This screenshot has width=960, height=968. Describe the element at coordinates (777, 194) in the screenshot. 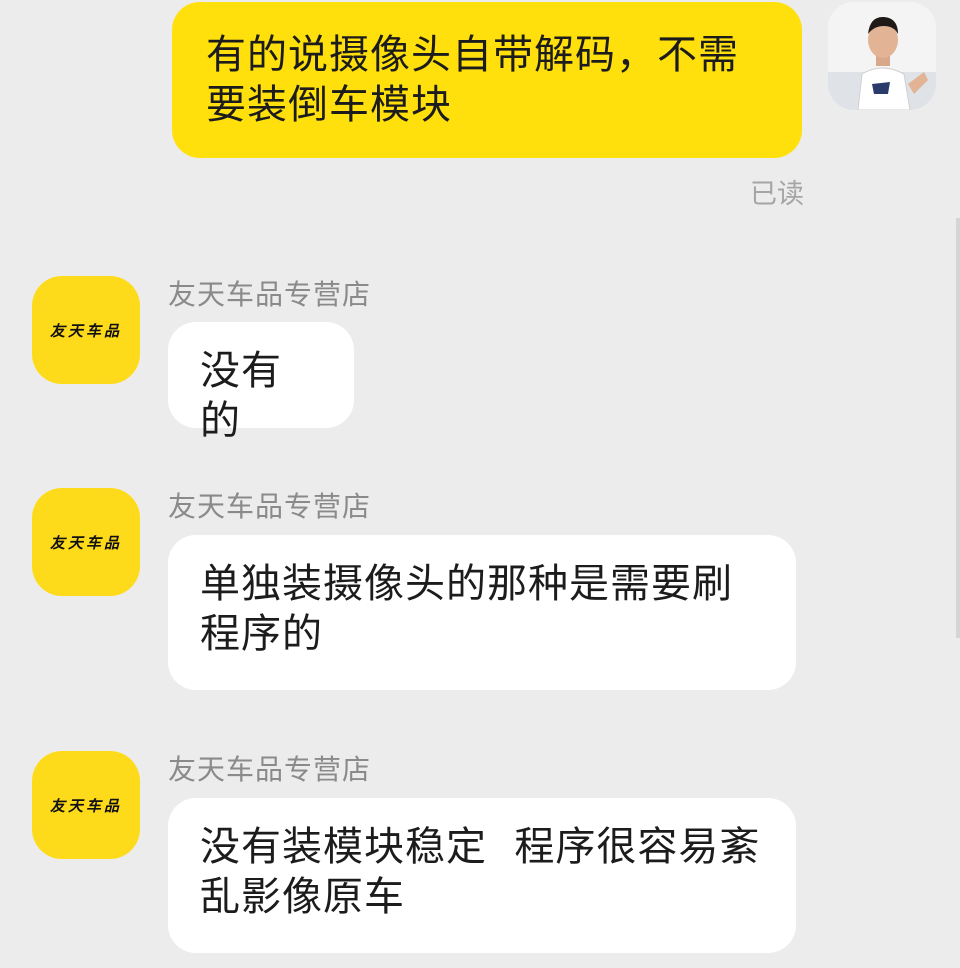

I see `read-status: 已读` at that location.